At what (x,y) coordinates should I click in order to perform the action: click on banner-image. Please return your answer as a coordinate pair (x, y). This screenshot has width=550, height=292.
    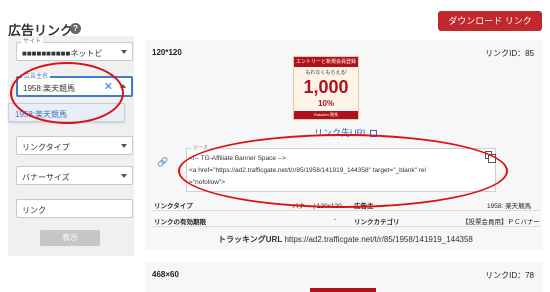
    Looking at the image, I should click on (343, 290).